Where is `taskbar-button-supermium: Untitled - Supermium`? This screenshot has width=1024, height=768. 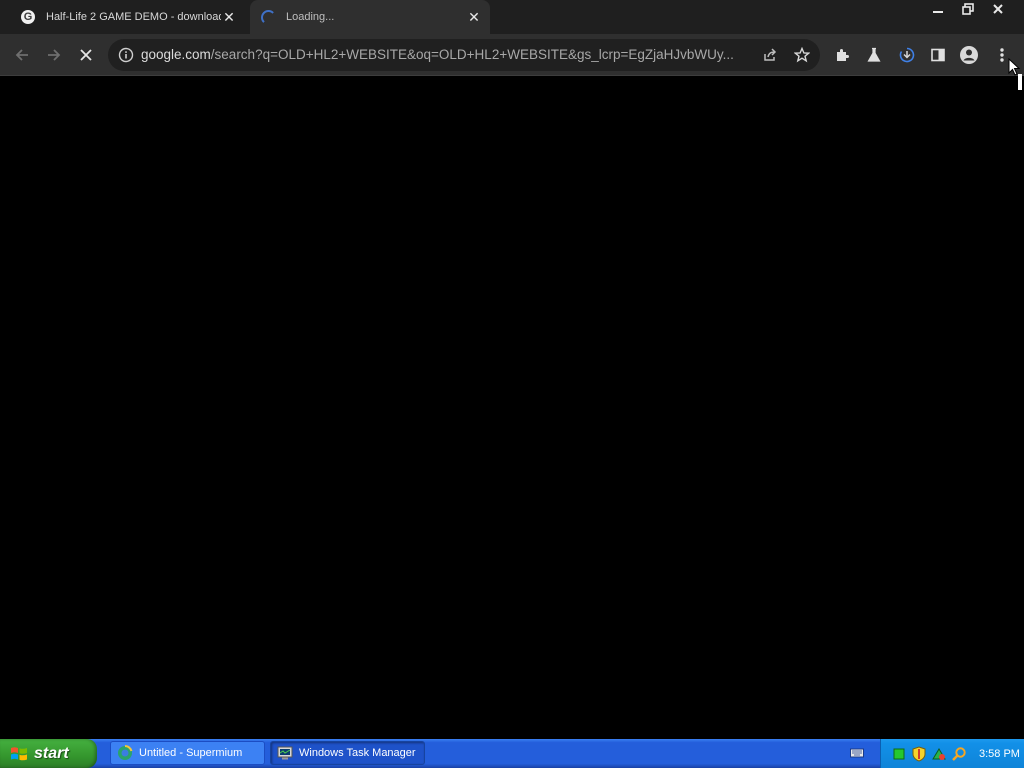
taskbar-button-supermium: Untitled - Supermium is located at coordinates (187, 753).